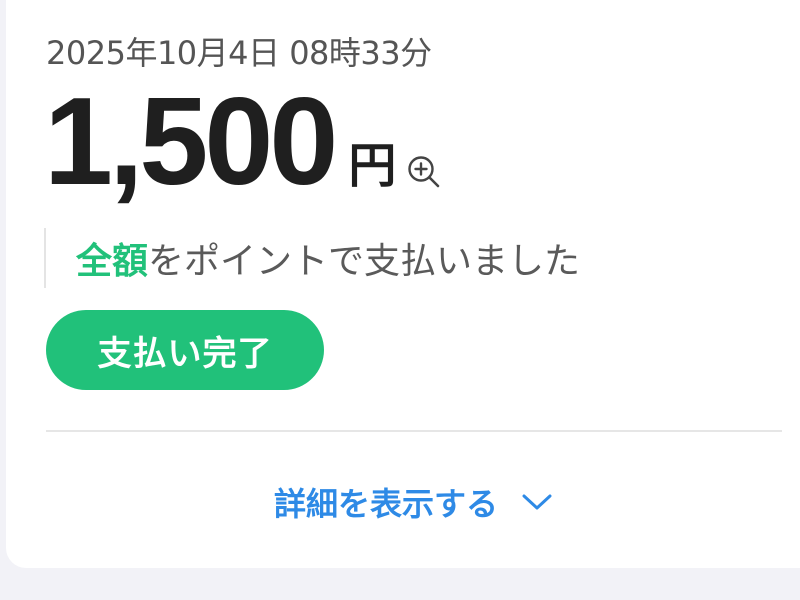  I want to click on zoom-in-icon, so click(424, 172).